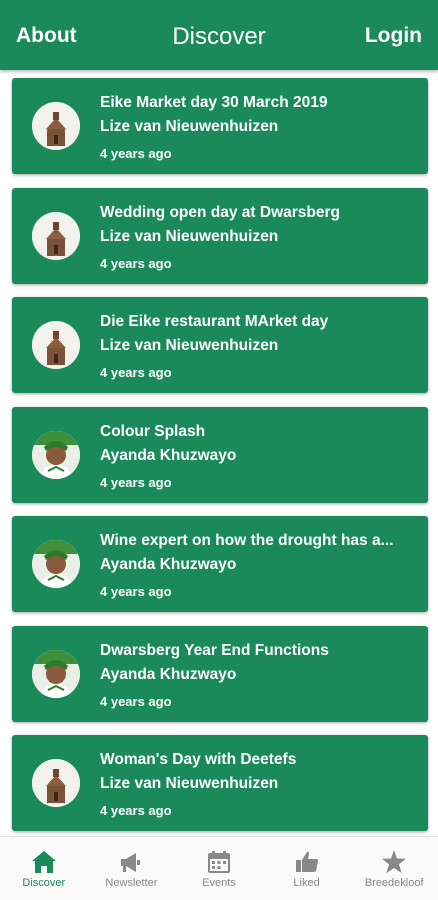 The height and width of the screenshot is (900, 438). I want to click on thumbs-up-icon, so click(306, 861).